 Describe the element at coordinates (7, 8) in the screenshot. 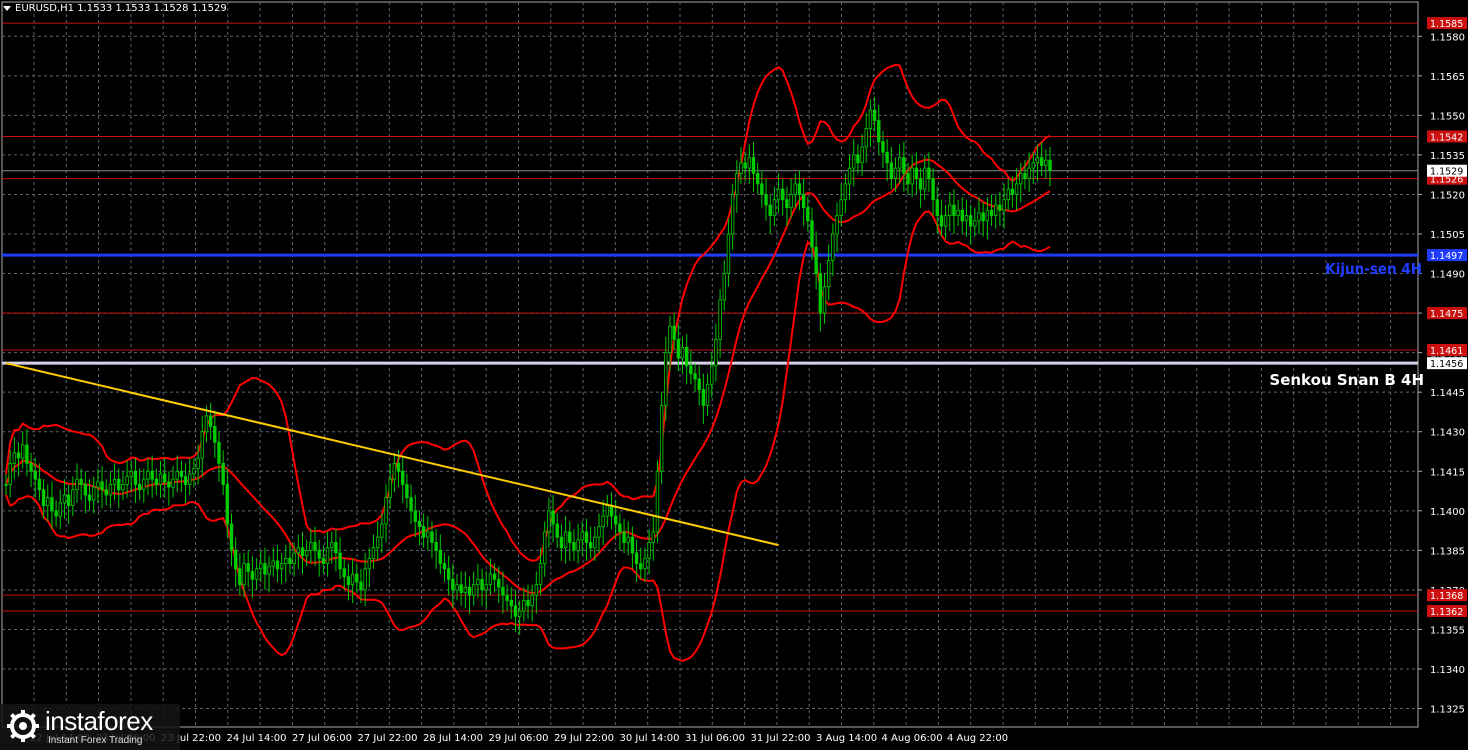

I see `dropdown-icon` at that location.